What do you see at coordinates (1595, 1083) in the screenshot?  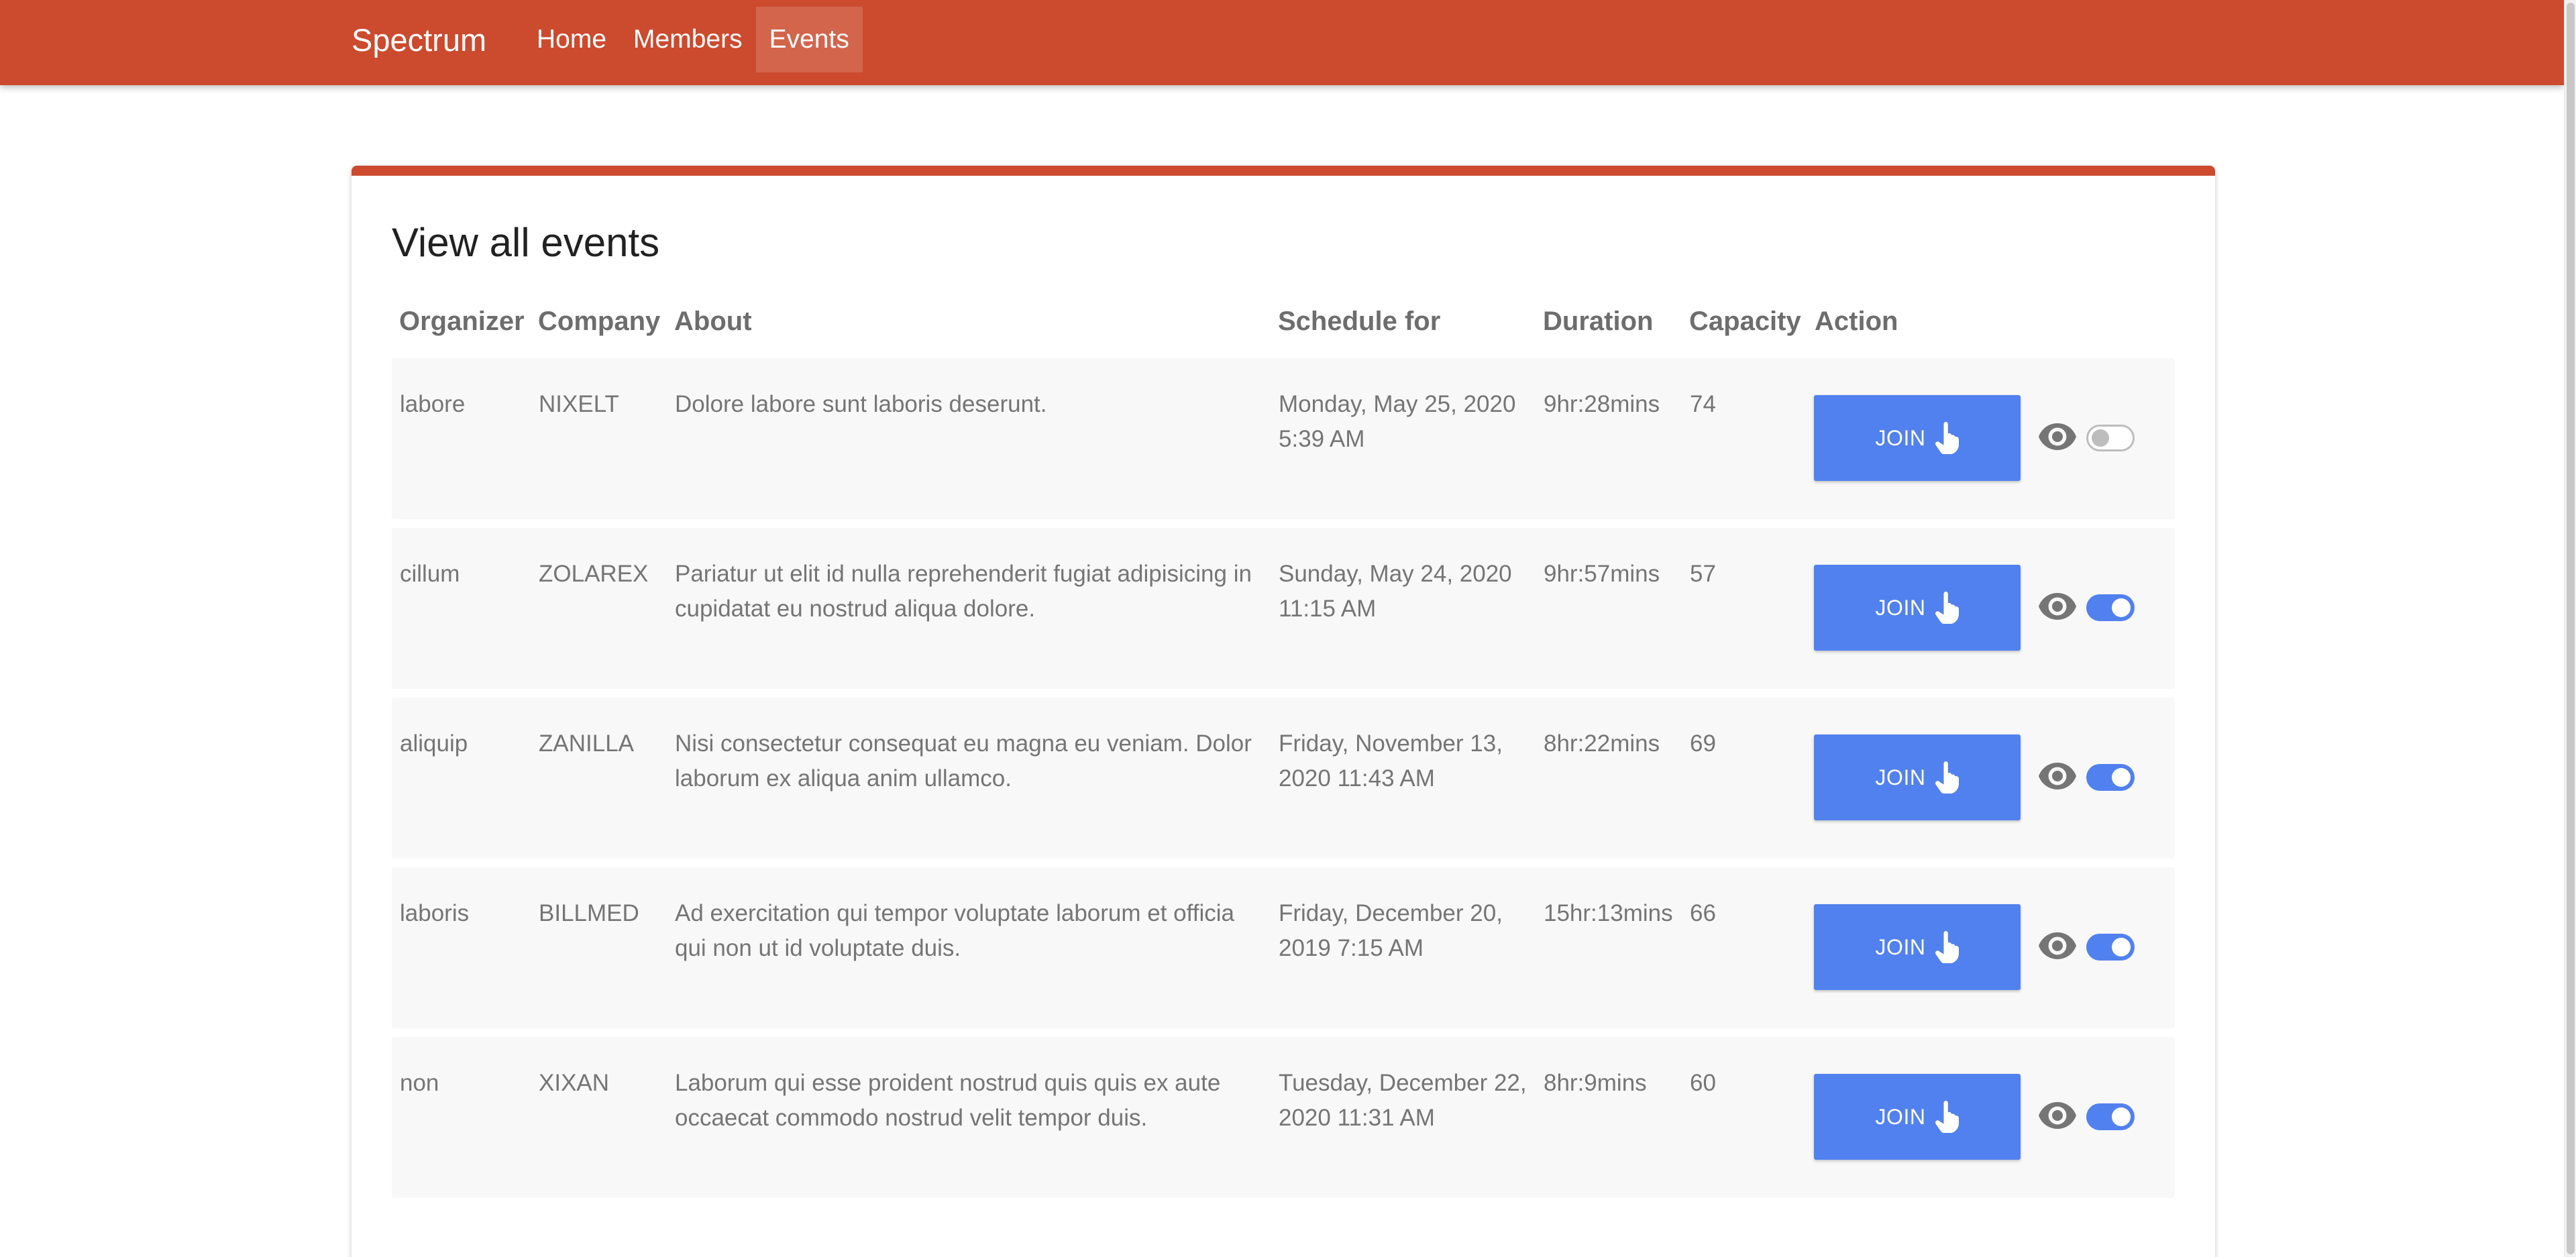 I see `cell-duration: 8hr:9mins` at bounding box center [1595, 1083].